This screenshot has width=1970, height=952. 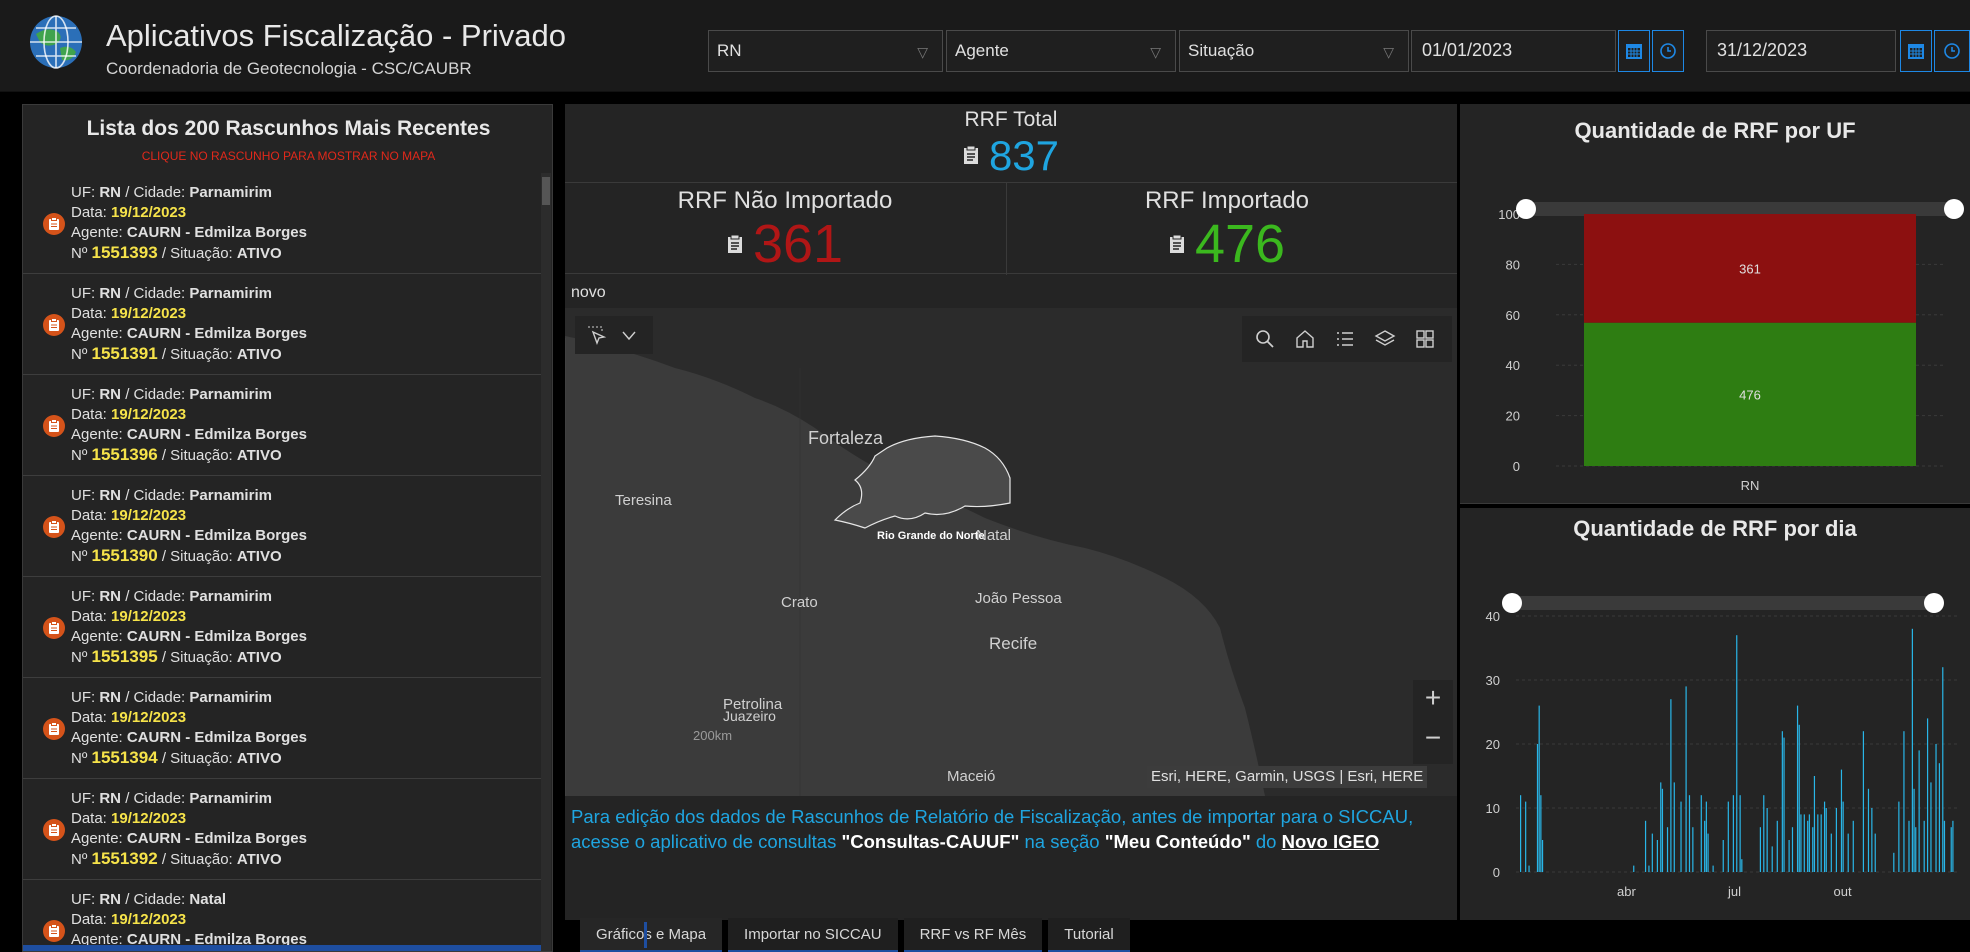 I want to click on tab-importar-siccau-label: Importar no SICCAU, so click(x=813, y=934).